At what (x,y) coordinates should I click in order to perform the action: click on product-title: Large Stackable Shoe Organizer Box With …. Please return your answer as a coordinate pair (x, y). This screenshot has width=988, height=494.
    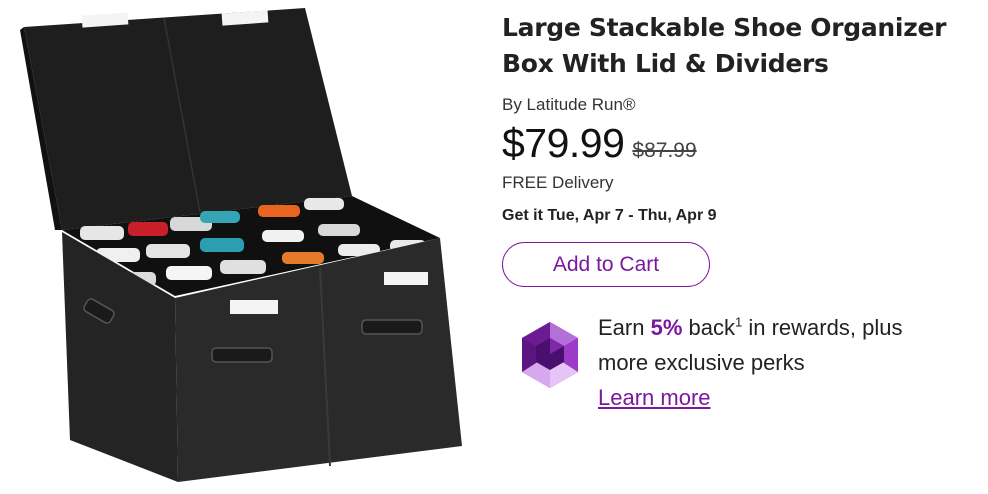
    Looking at the image, I should click on (742, 46).